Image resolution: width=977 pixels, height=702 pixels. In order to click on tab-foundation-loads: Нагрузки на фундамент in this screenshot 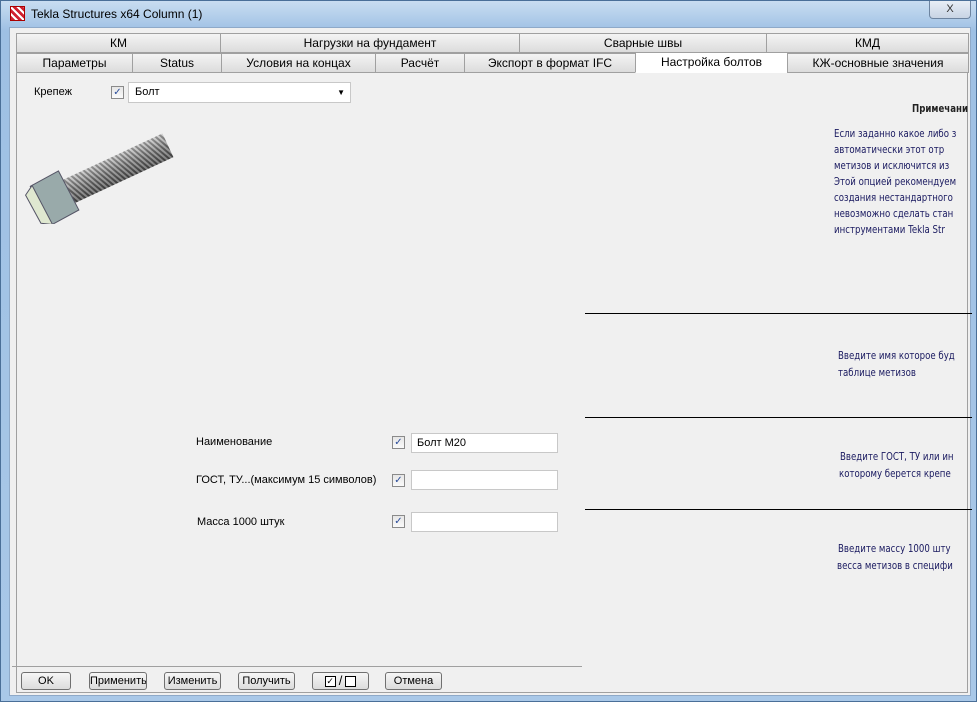, I will do `click(370, 43)`.